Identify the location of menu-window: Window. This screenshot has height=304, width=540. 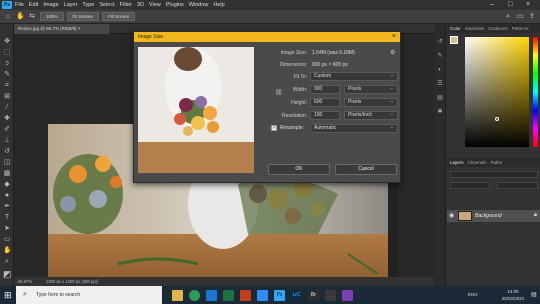
(199, 5).